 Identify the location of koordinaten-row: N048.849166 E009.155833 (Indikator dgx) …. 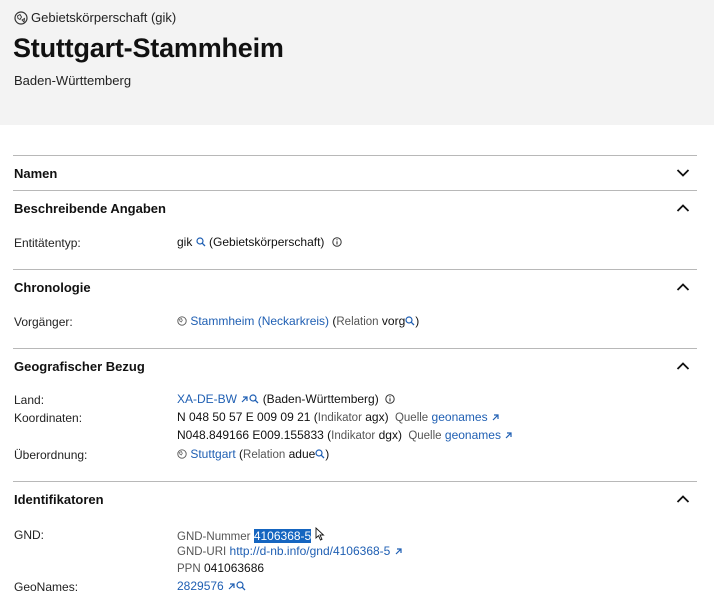
(345, 435).